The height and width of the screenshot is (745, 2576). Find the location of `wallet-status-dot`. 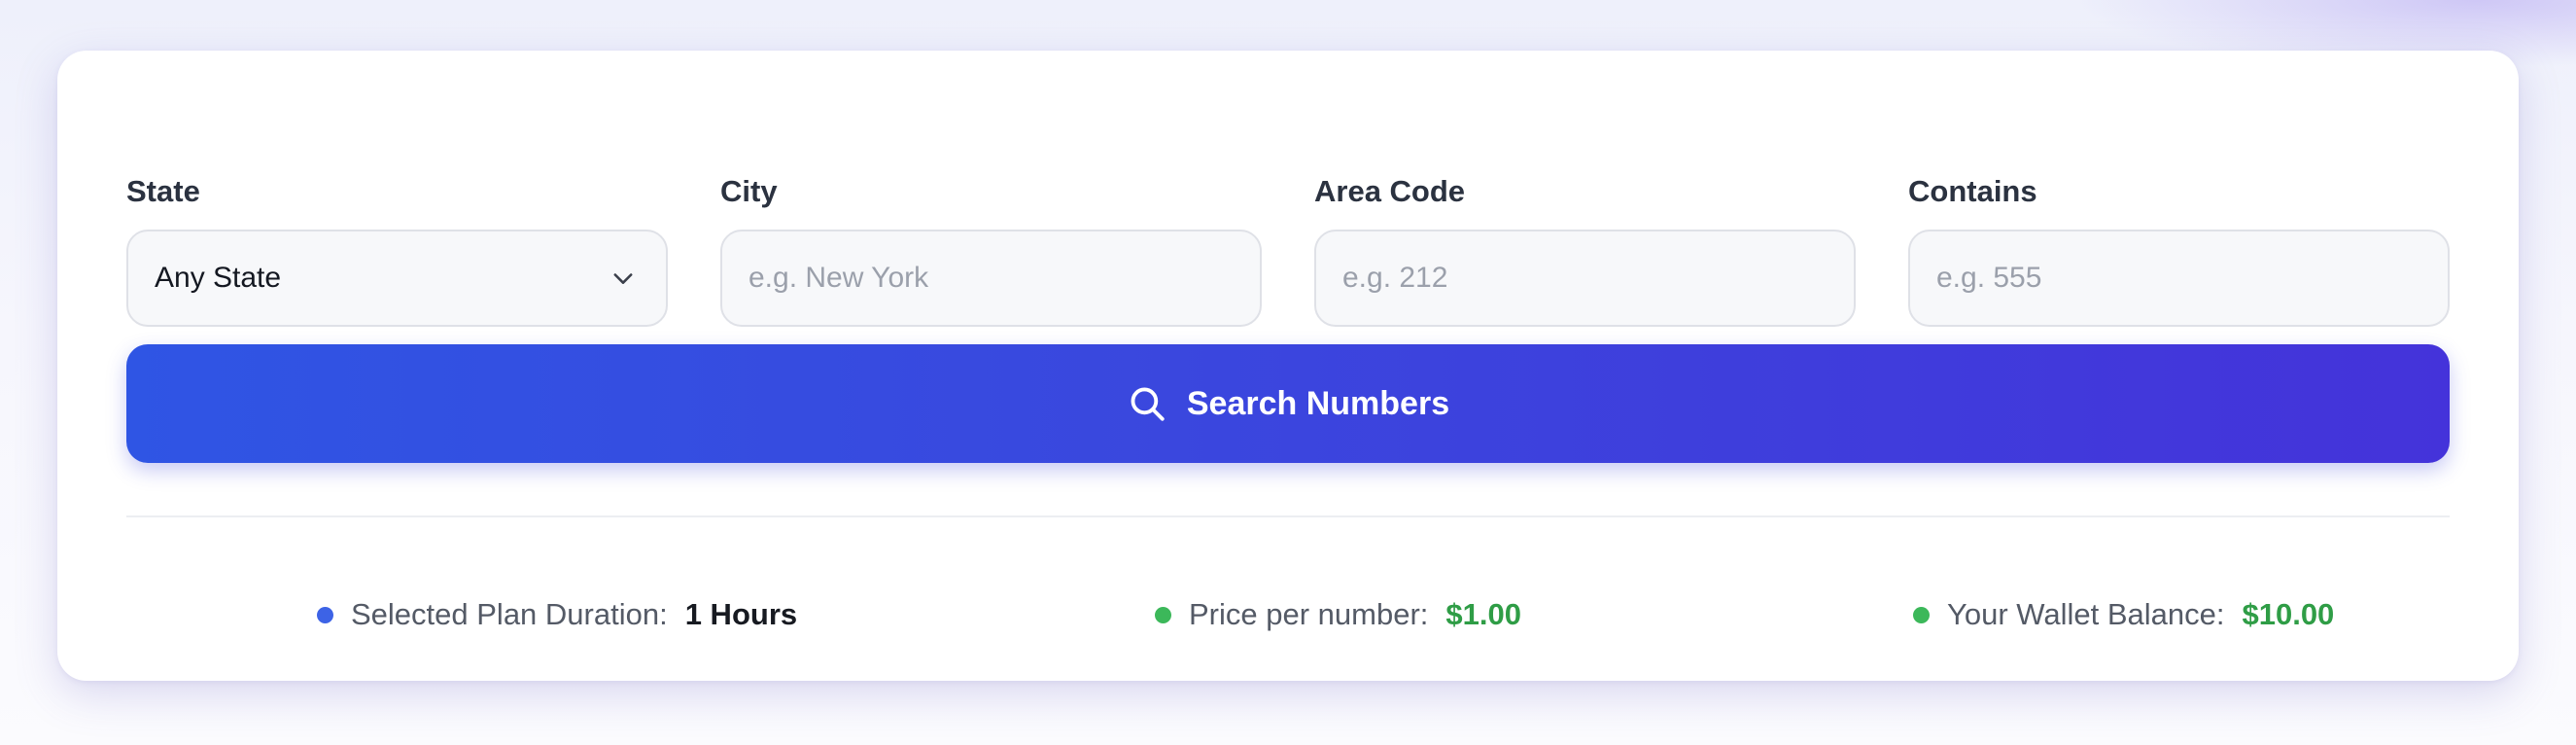

wallet-status-dot is located at coordinates (1921, 614).